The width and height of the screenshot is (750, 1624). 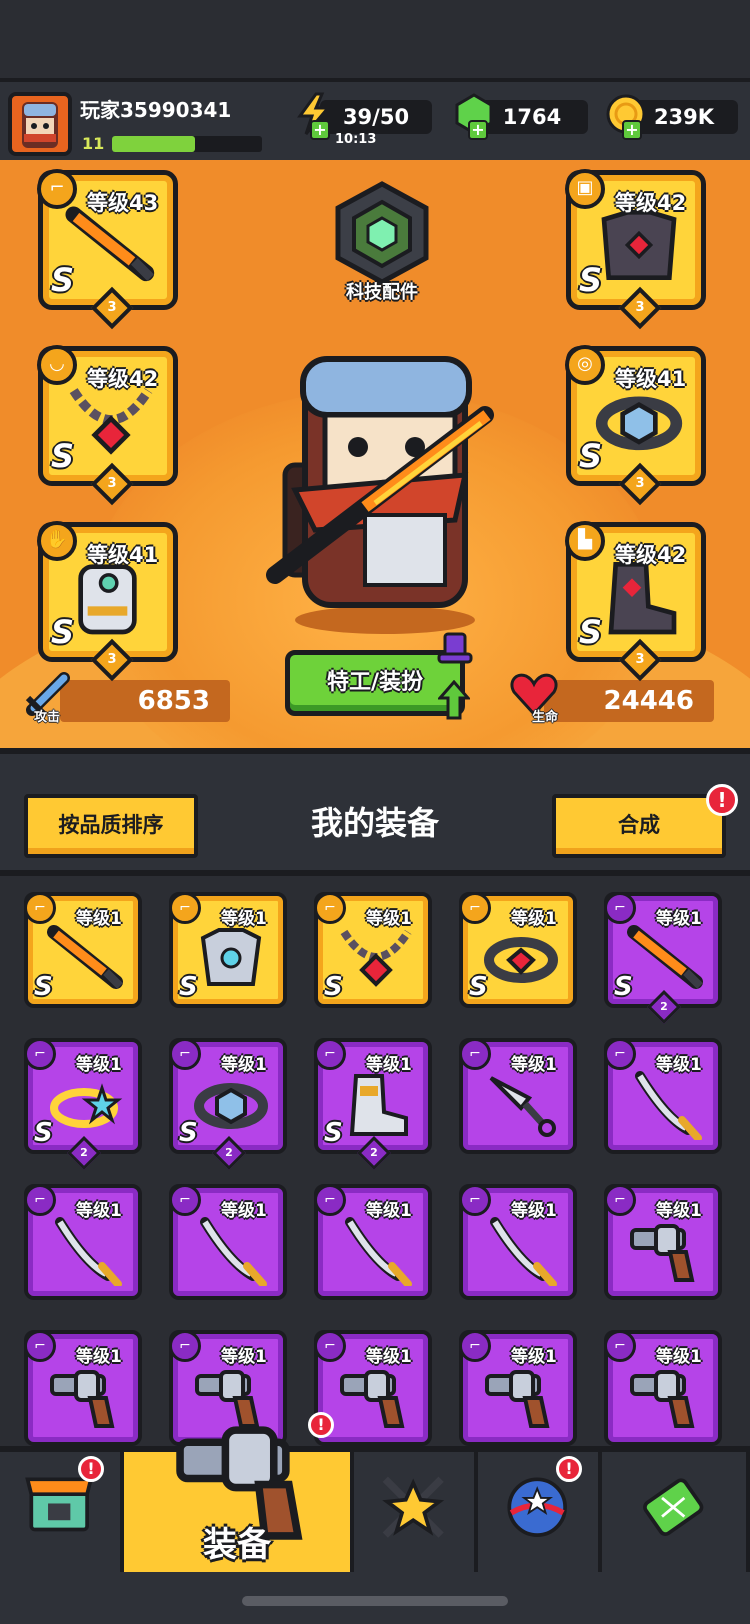 What do you see at coordinates (382, 235) in the screenshot?
I see `tech-accessory-icon` at bounding box center [382, 235].